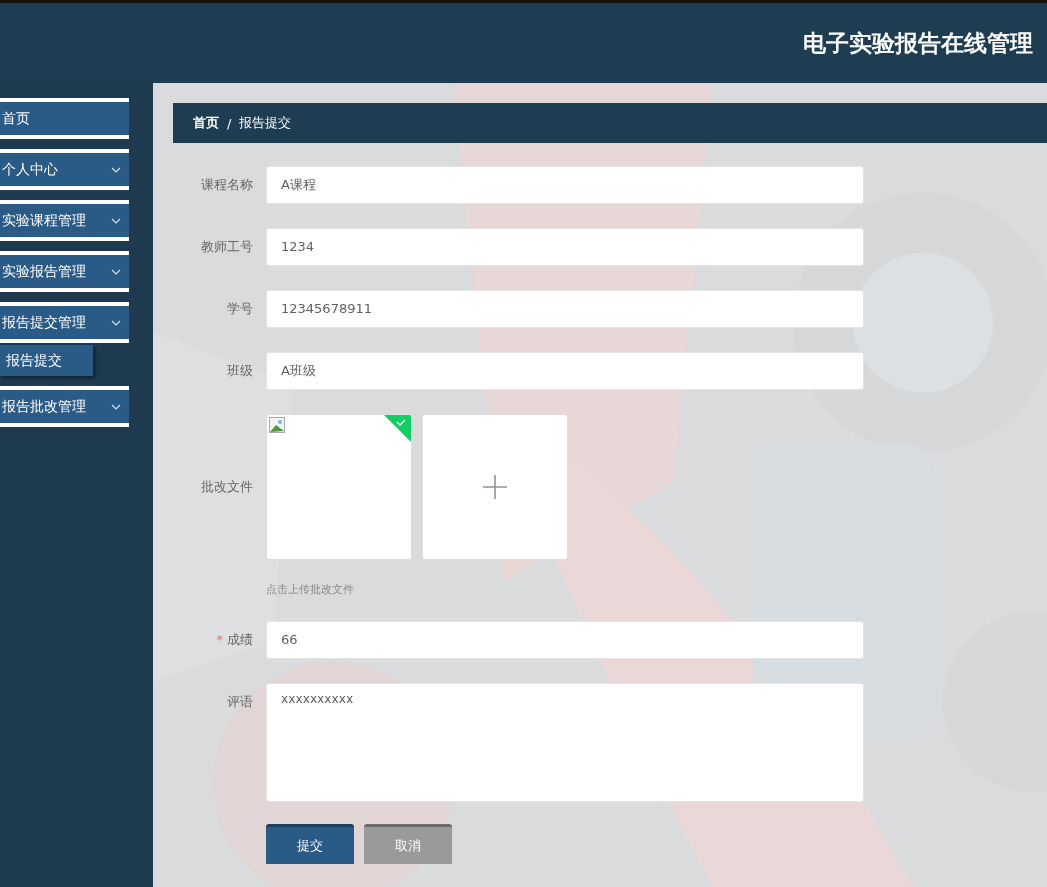 This screenshot has width=1047, height=887. I want to click on uploaded-file-card, so click(339, 487).